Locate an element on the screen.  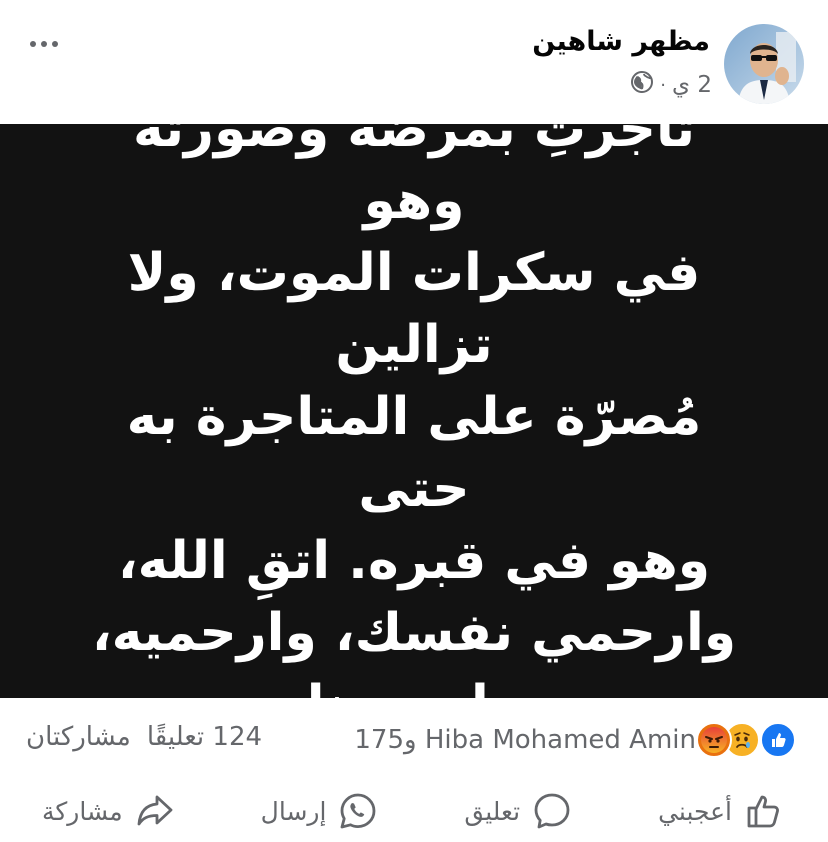
comment-button: تعليق is located at coordinates (518, 811).